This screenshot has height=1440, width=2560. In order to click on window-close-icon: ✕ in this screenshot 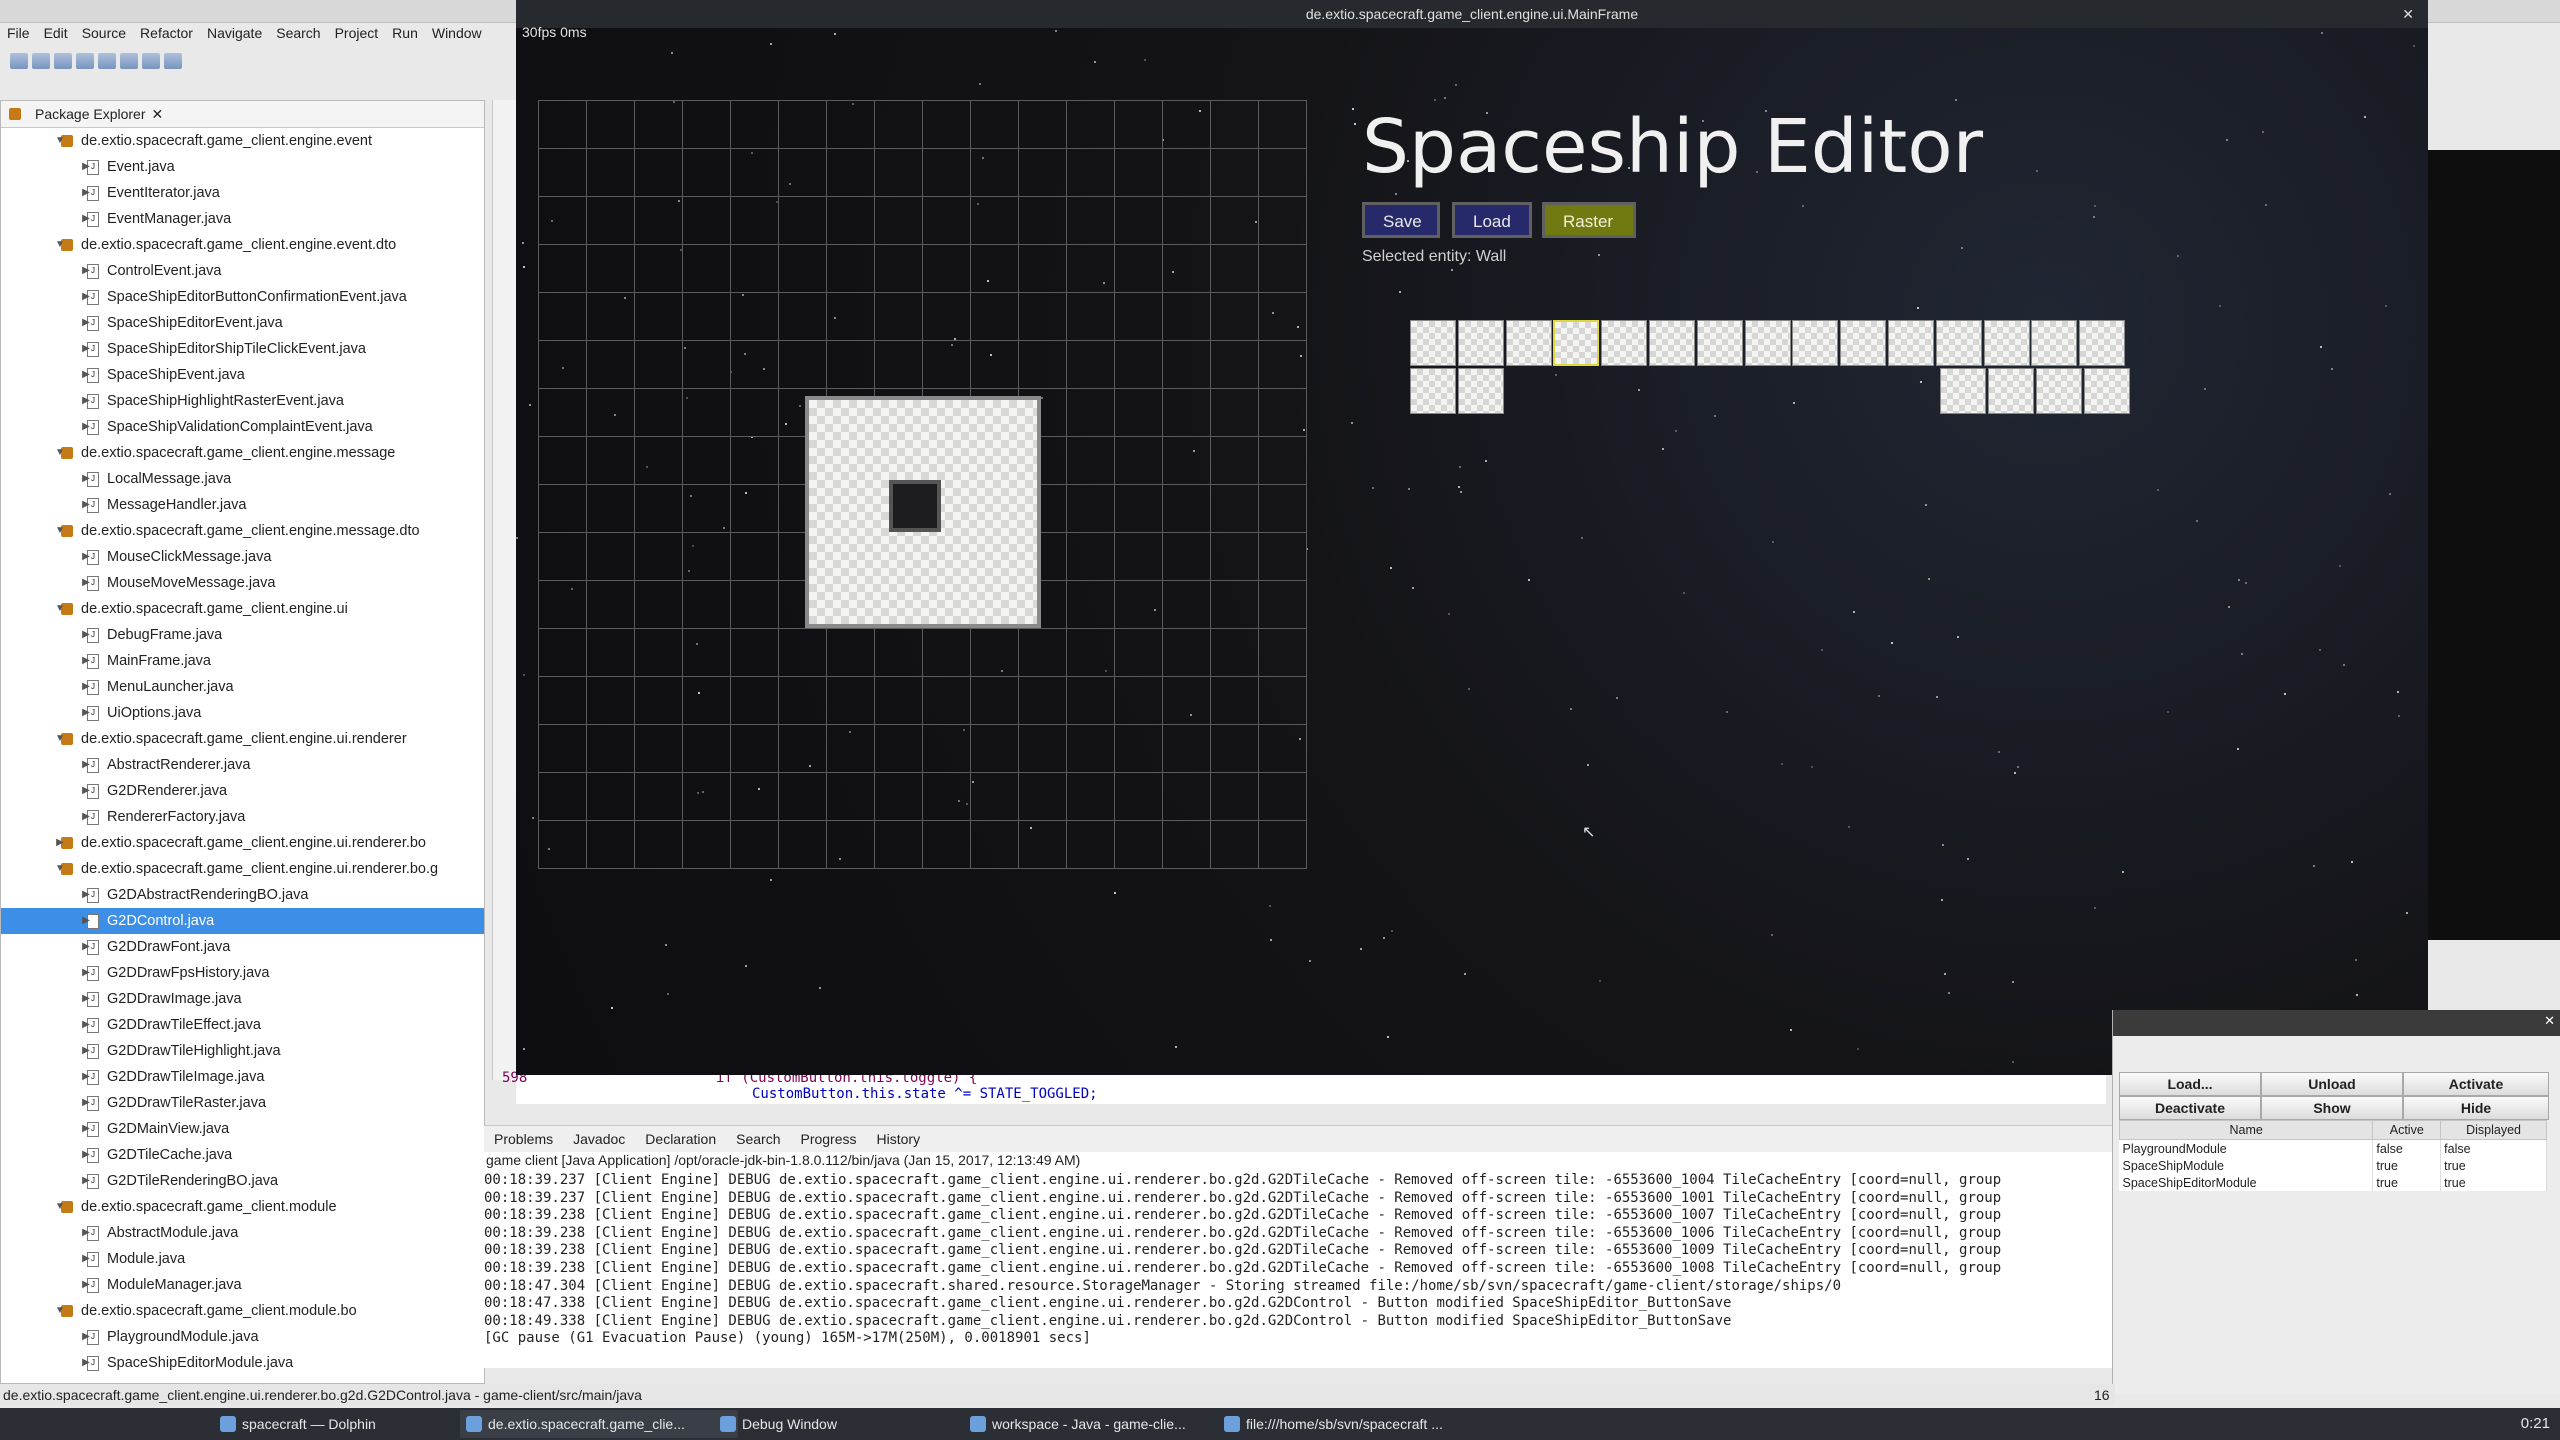, I will do `click(2408, 14)`.